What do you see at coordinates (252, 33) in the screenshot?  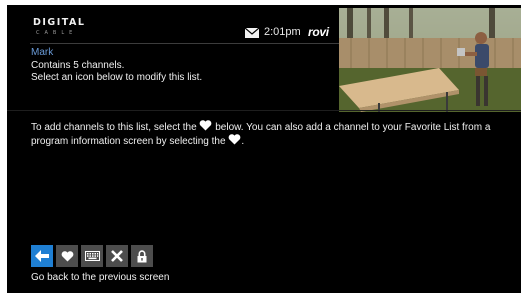 I see `mail-icon` at bounding box center [252, 33].